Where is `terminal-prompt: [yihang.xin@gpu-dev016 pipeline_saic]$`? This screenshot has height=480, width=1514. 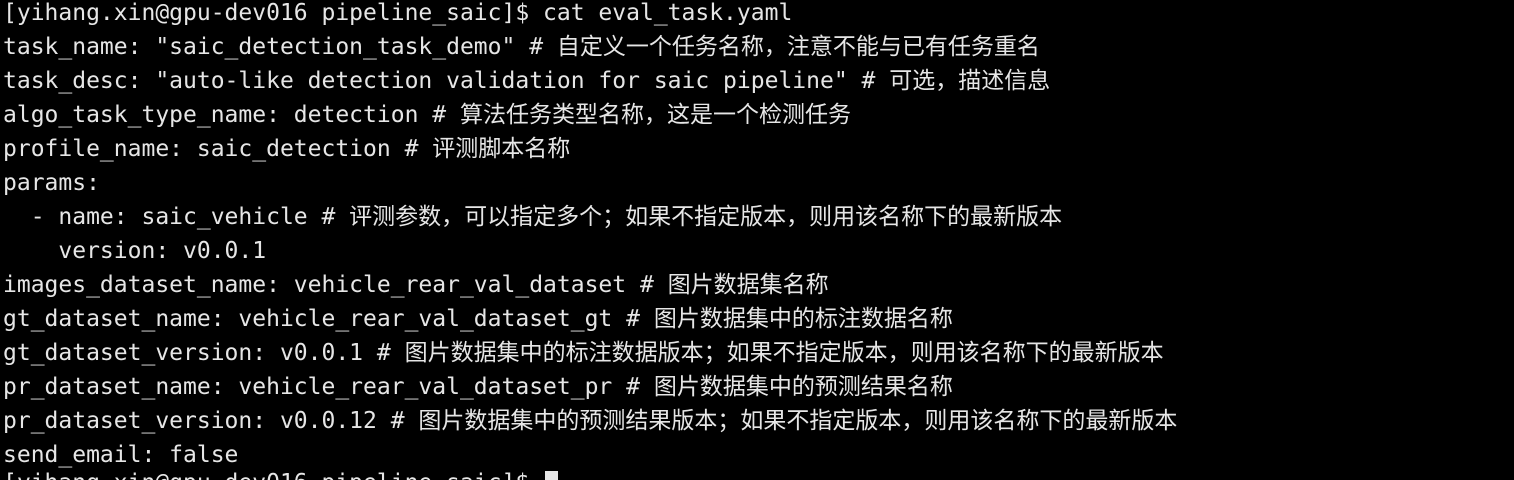 terminal-prompt: [yihang.xin@gpu-dev016 pipeline_saic]$ is located at coordinates (273, 475).